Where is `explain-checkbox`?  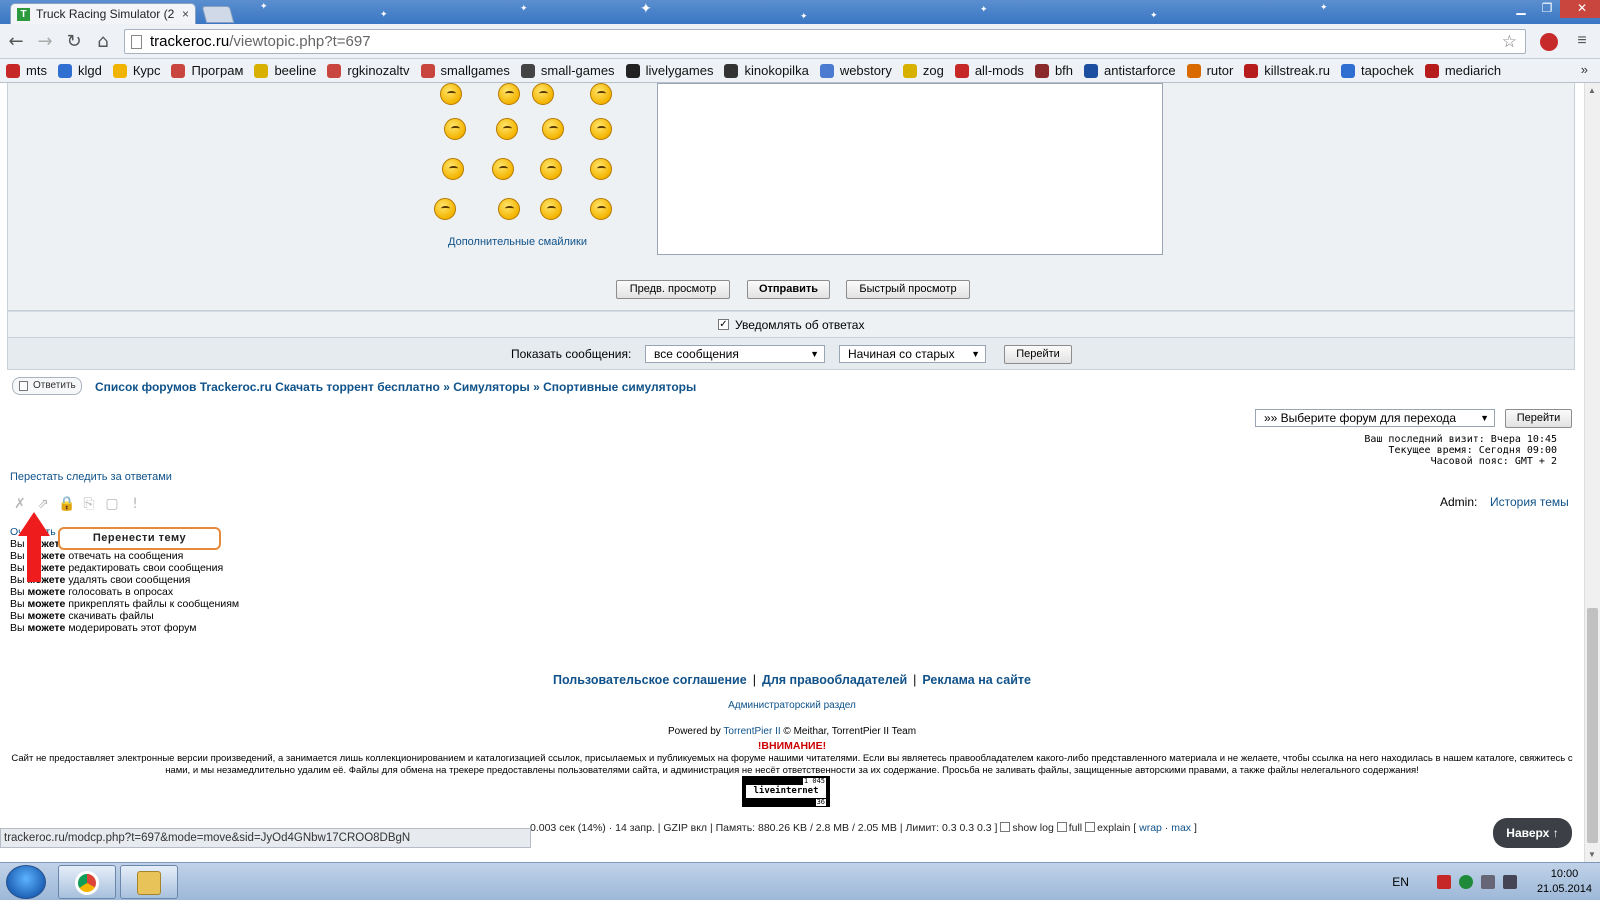
explain-checkbox is located at coordinates (1090, 827).